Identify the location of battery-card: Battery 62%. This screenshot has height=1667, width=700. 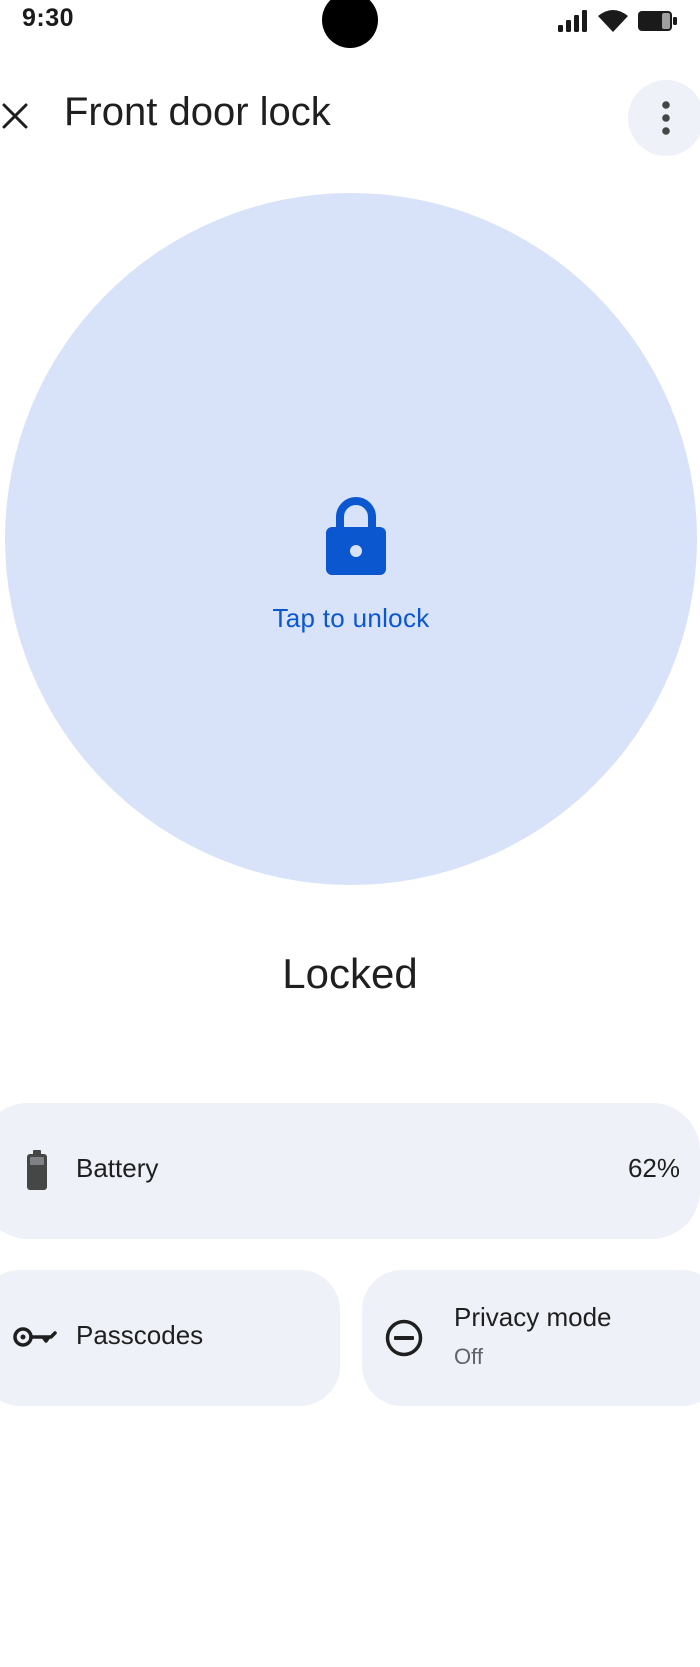
(350, 1171).